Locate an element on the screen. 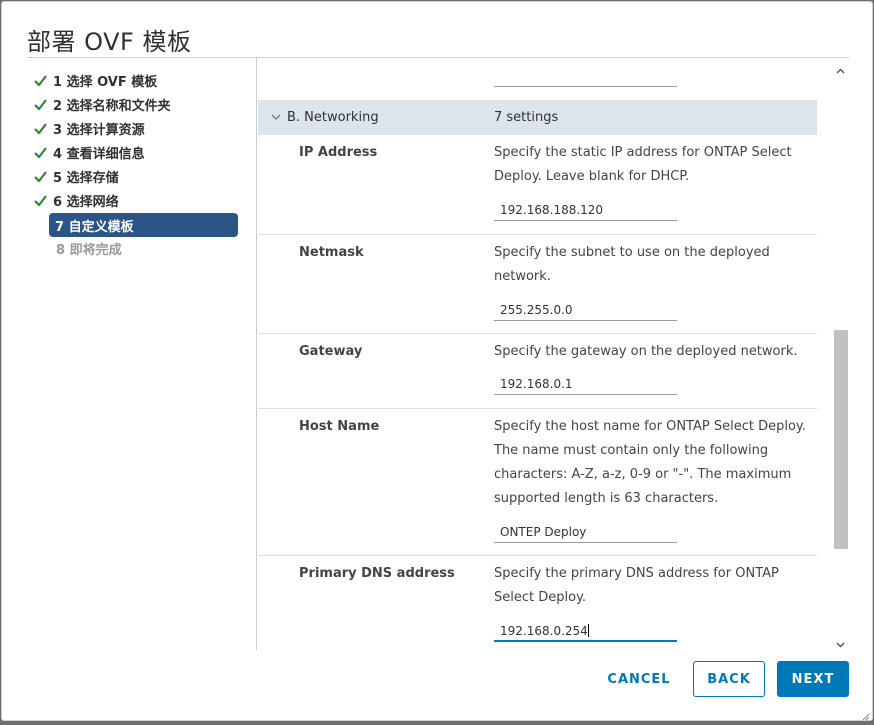 The height and width of the screenshot is (725, 874). primary-dns-input: 192.168.0.254 is located at coordinates (585, 631).